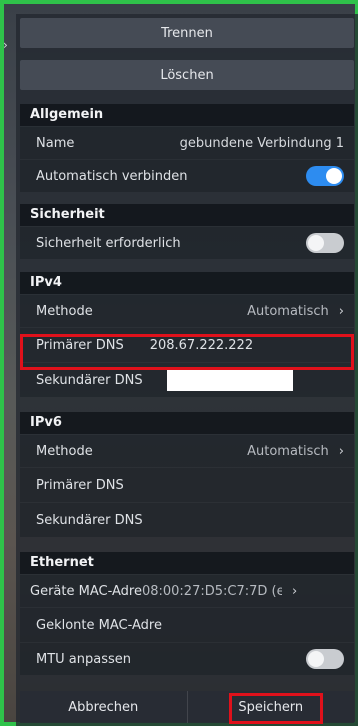 This screenshot has height=726, width=358. I want to click on section-security: Sicherheit Sicherheit erforderlich, so click(187, 231).